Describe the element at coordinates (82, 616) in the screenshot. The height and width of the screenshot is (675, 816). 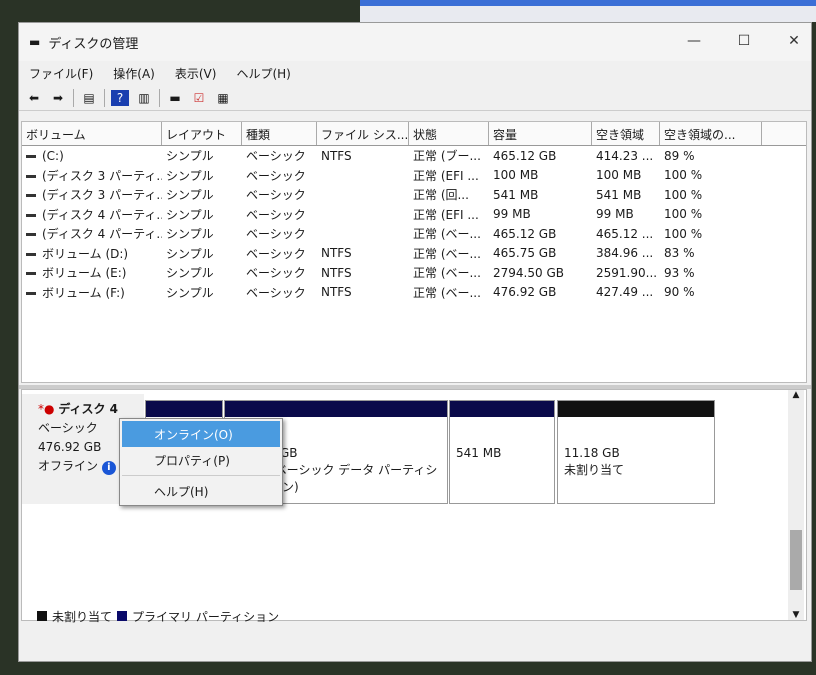
I see `legend-unallocated: 未割り当て` at that location.